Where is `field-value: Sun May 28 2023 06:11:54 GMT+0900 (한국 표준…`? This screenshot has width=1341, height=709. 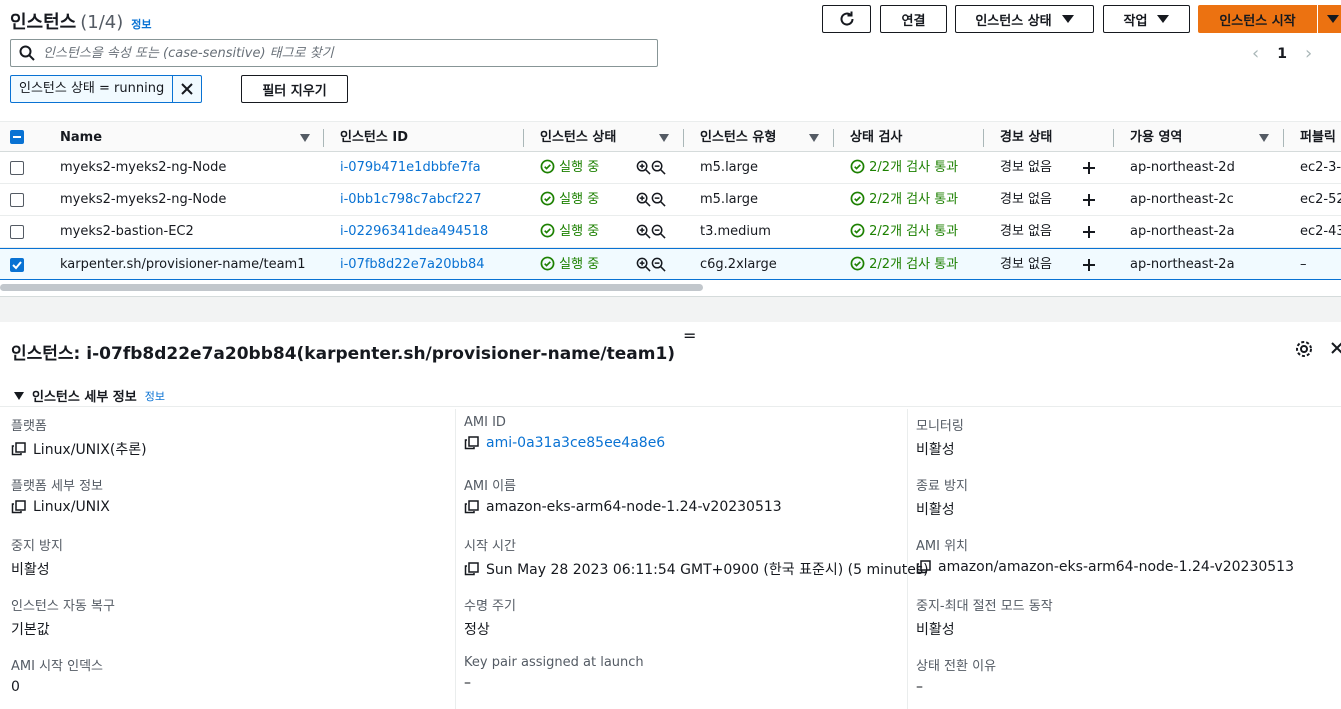
field-value: Sun May 28 2023 06:11:54 GMT+0900 (한국 표준… is located at coordinates (707, 570).